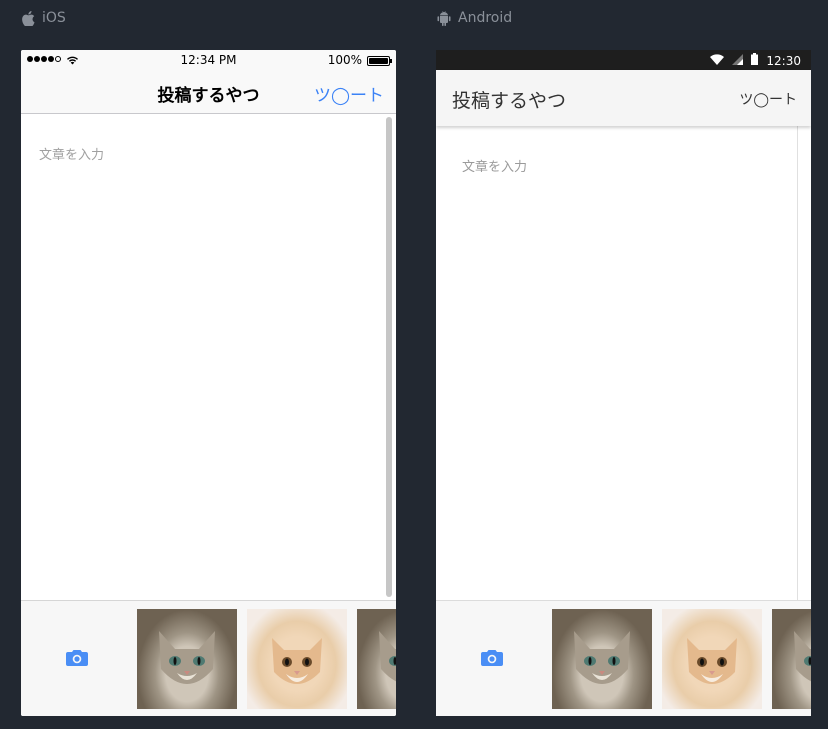 Image resolution: width=828 pixels, height=729 pixels. Describe the element at coordinates (623, 60) in the screenshot. I see `android-status-bar: 12:30` at that location.